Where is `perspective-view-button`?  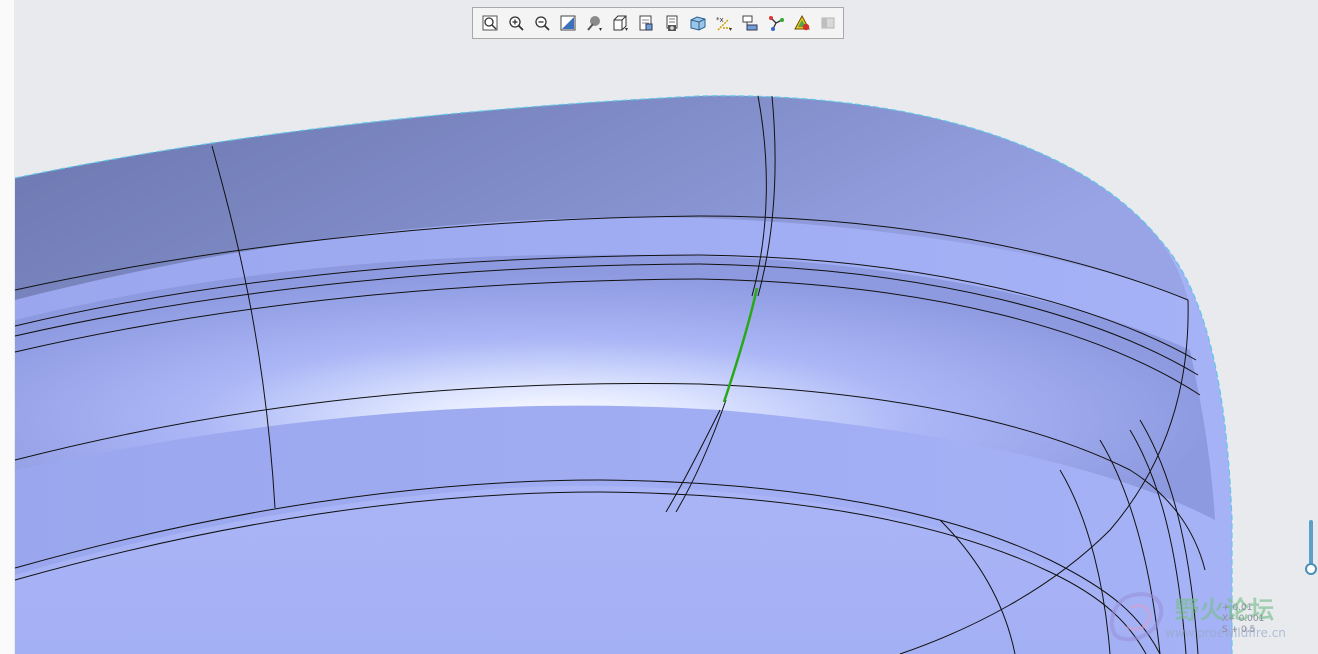 perspective-view-button is located at coordinates (672, 23).